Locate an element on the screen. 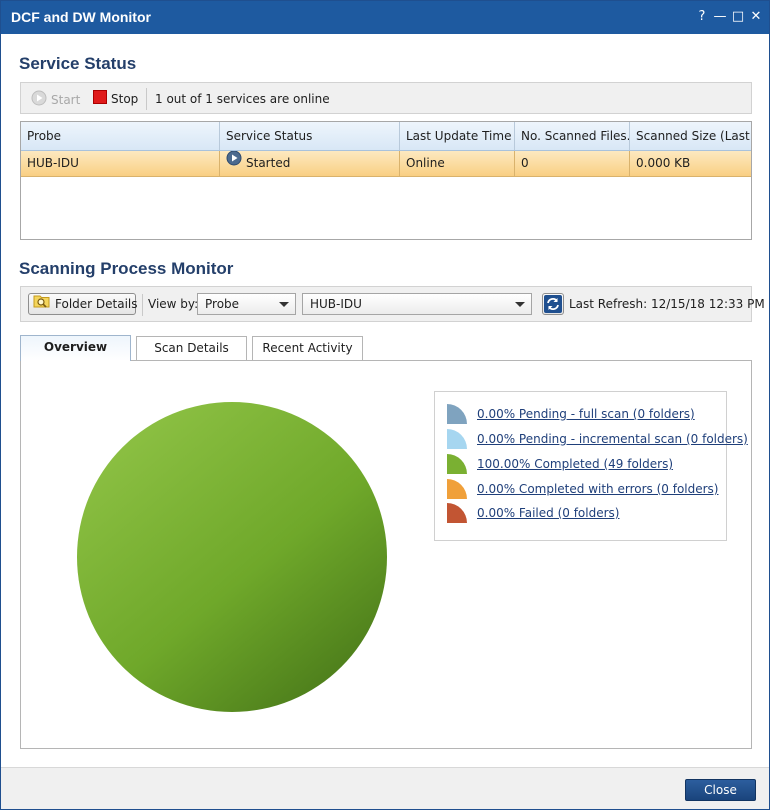 The height and width of the screenshot is (810, 770). refresh-icon is located at coordinates (553, 306).